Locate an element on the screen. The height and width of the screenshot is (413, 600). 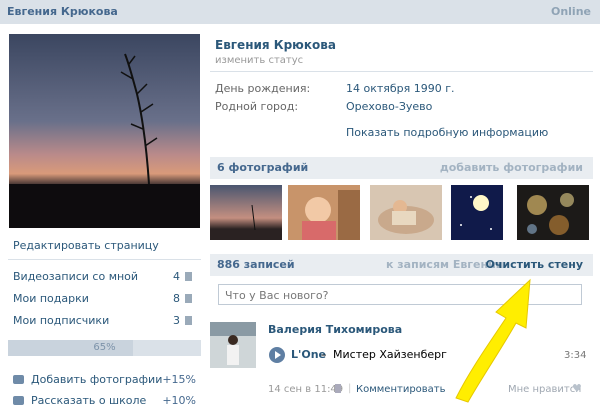
arrow-annotation-icon is located at coordinates (493, 340).